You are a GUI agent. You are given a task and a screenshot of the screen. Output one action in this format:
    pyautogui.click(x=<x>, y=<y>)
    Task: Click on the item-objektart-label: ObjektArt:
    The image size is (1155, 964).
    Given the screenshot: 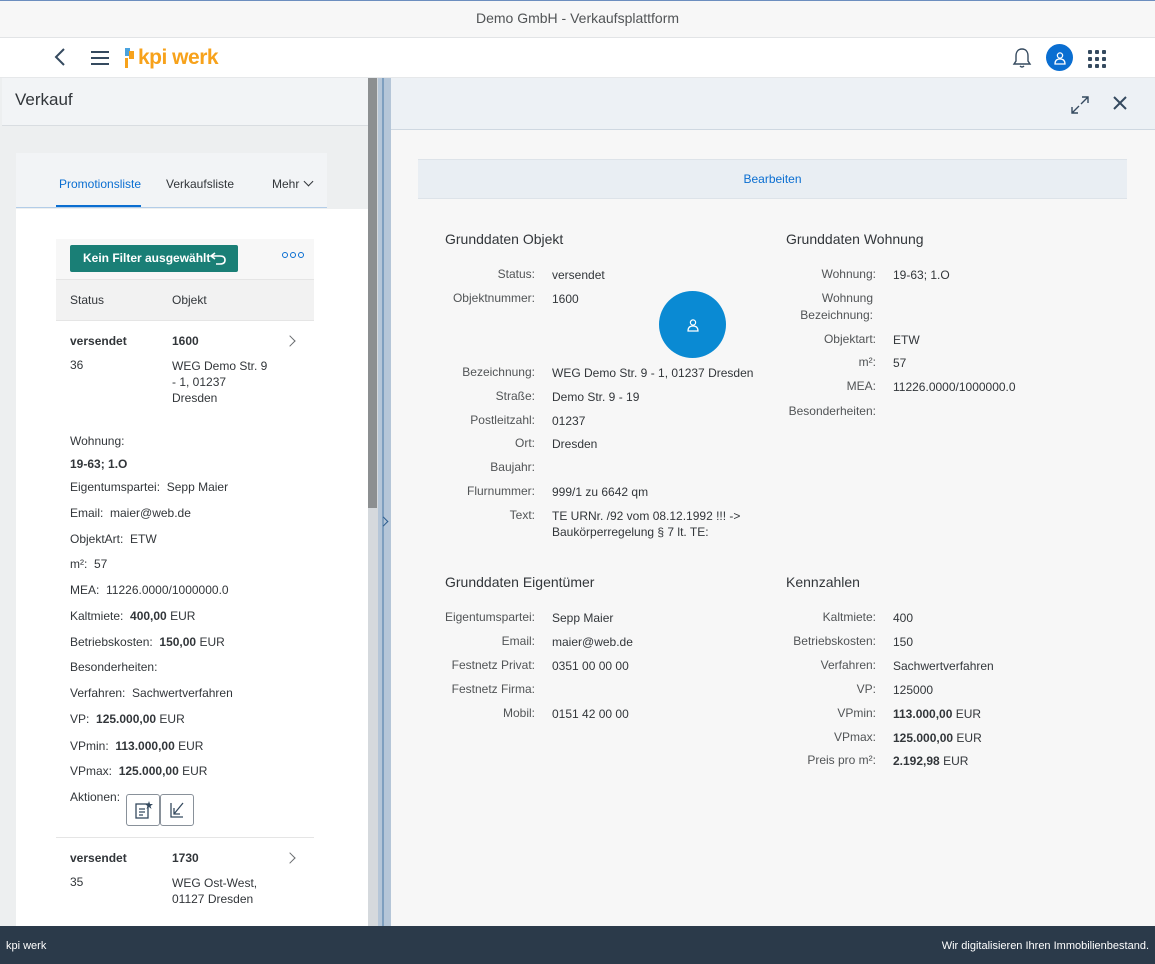 What is the action you would take?
    pyautogui.click(x=97, y=539)
    